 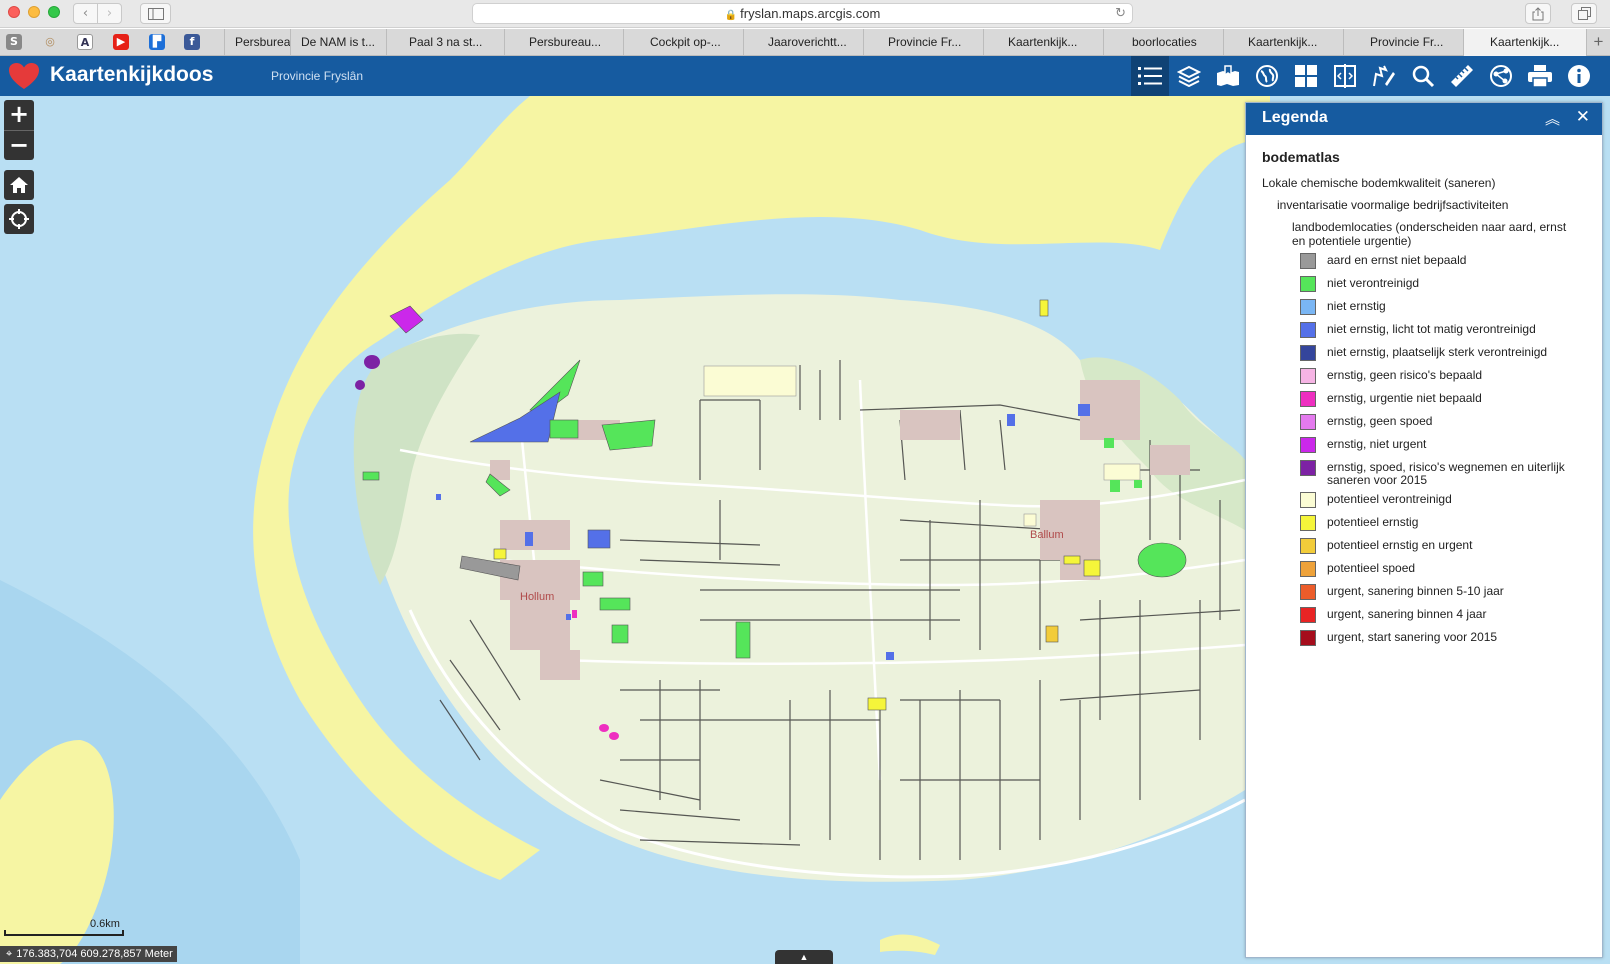 I want to click on hollum-label: Hollum, so click(x=537, y=597).